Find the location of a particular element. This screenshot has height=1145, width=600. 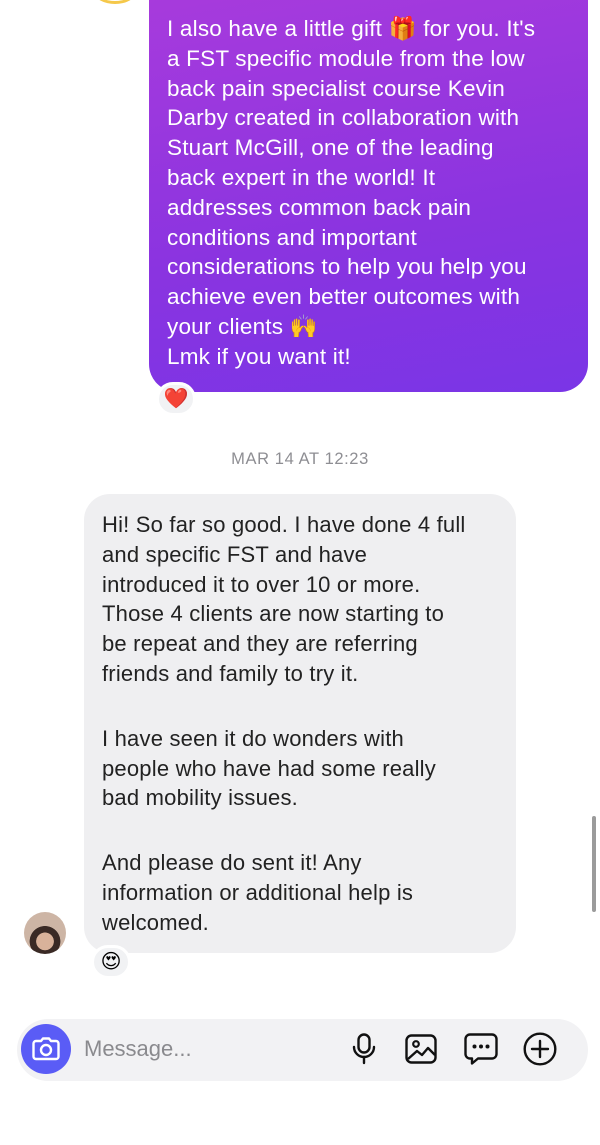

camera-icon is located at coordinates (46, 1049).